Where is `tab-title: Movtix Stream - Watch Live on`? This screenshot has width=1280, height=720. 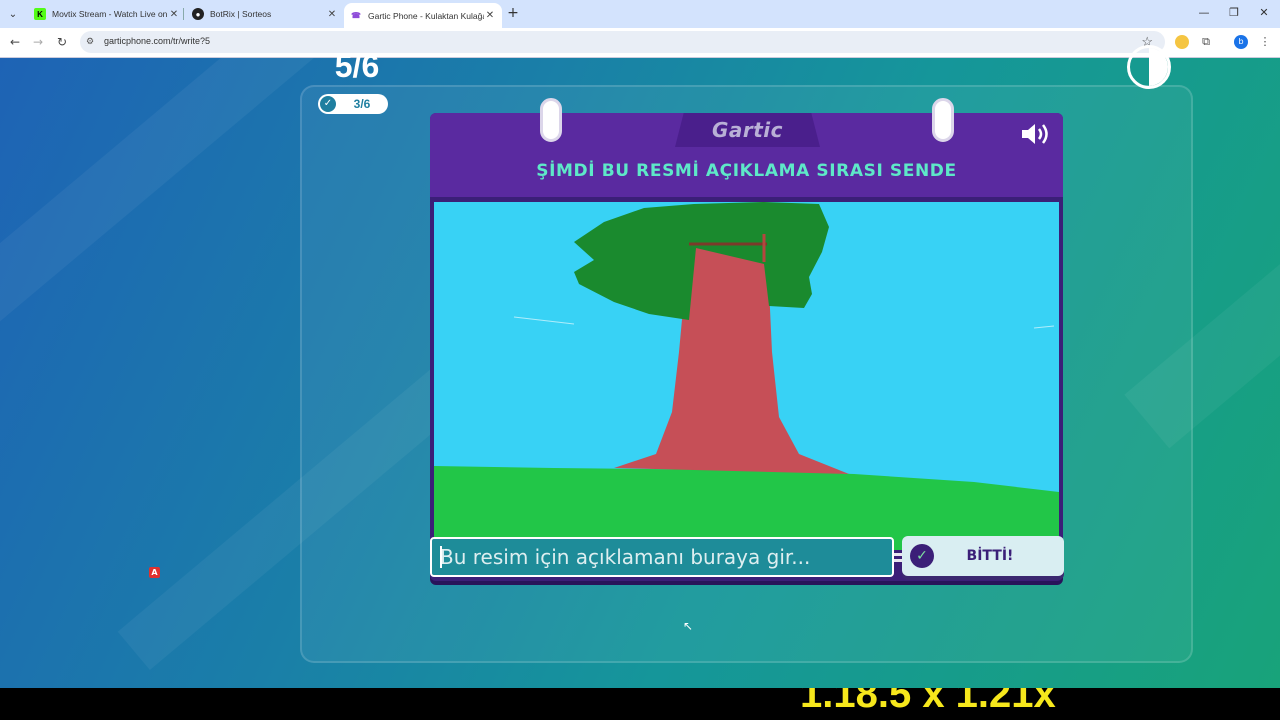
tab-title: Movtix Stream - Watch Live on is located at coordinates (110, 14).